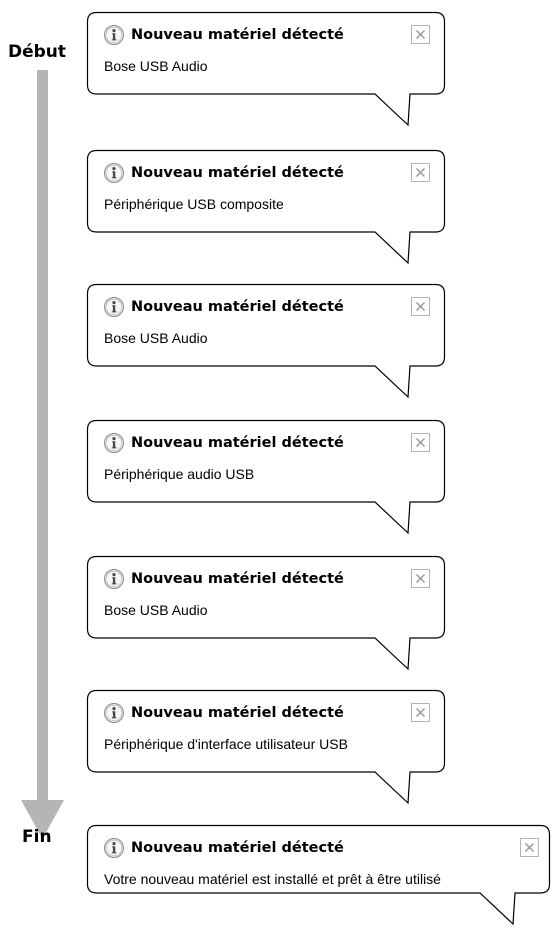  I want to click on timeline-arrow, so click(42, 454).